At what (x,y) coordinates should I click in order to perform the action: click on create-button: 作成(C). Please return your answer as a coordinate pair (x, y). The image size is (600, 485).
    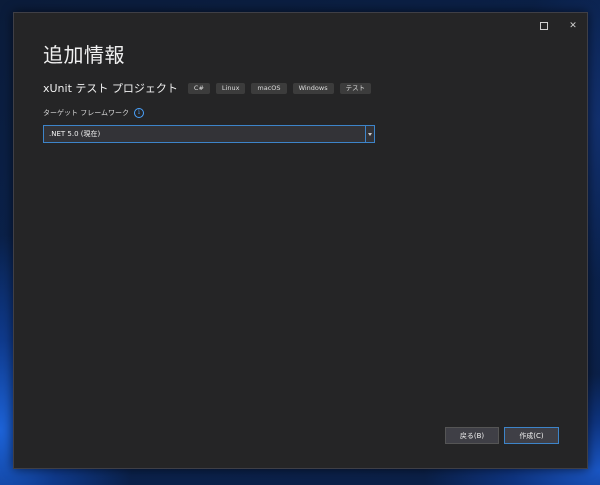
    Looking at the image, I should click on (531, 435).